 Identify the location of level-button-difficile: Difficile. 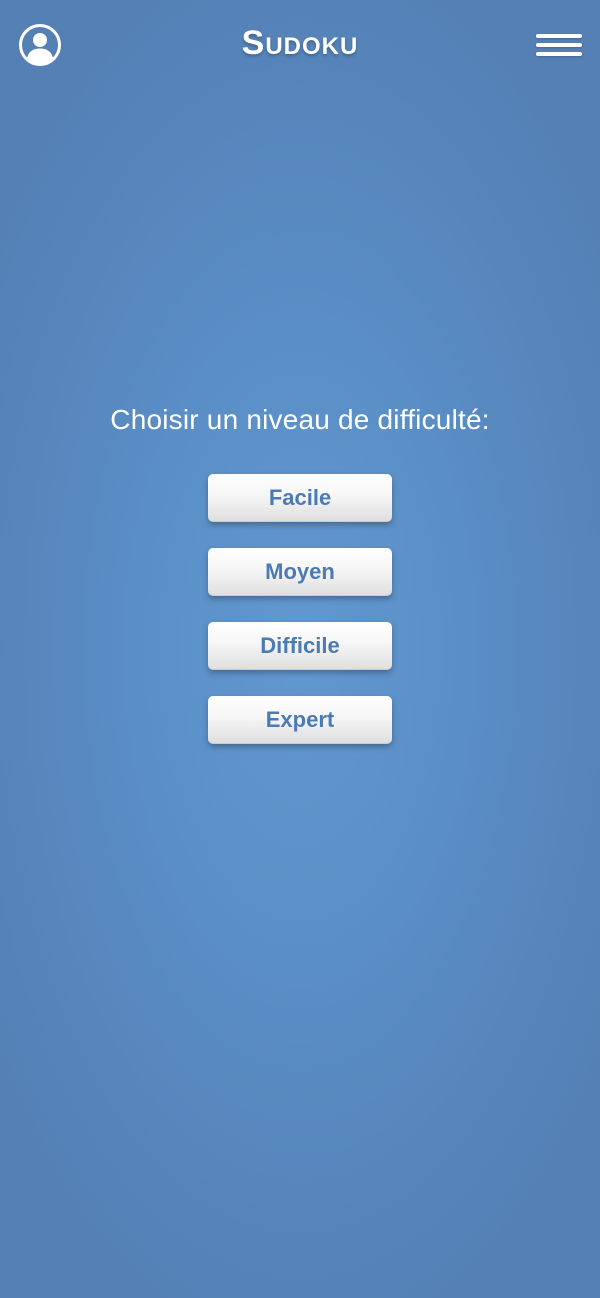
(300, 646).